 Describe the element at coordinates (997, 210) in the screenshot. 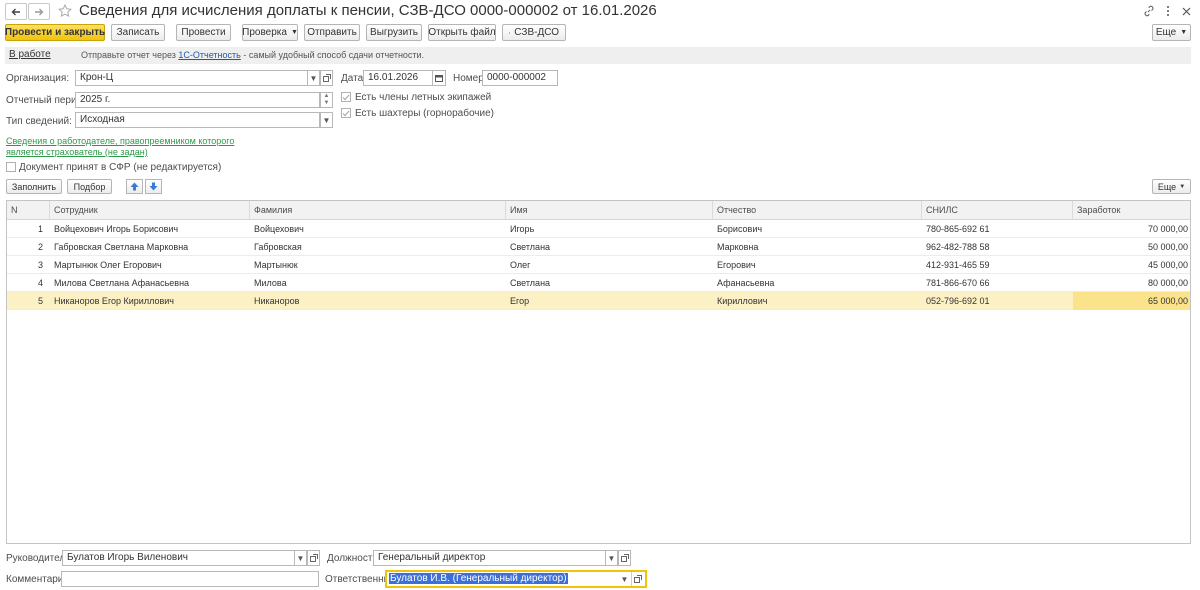

I see `column-header-snils: СНИЛС` at that location.